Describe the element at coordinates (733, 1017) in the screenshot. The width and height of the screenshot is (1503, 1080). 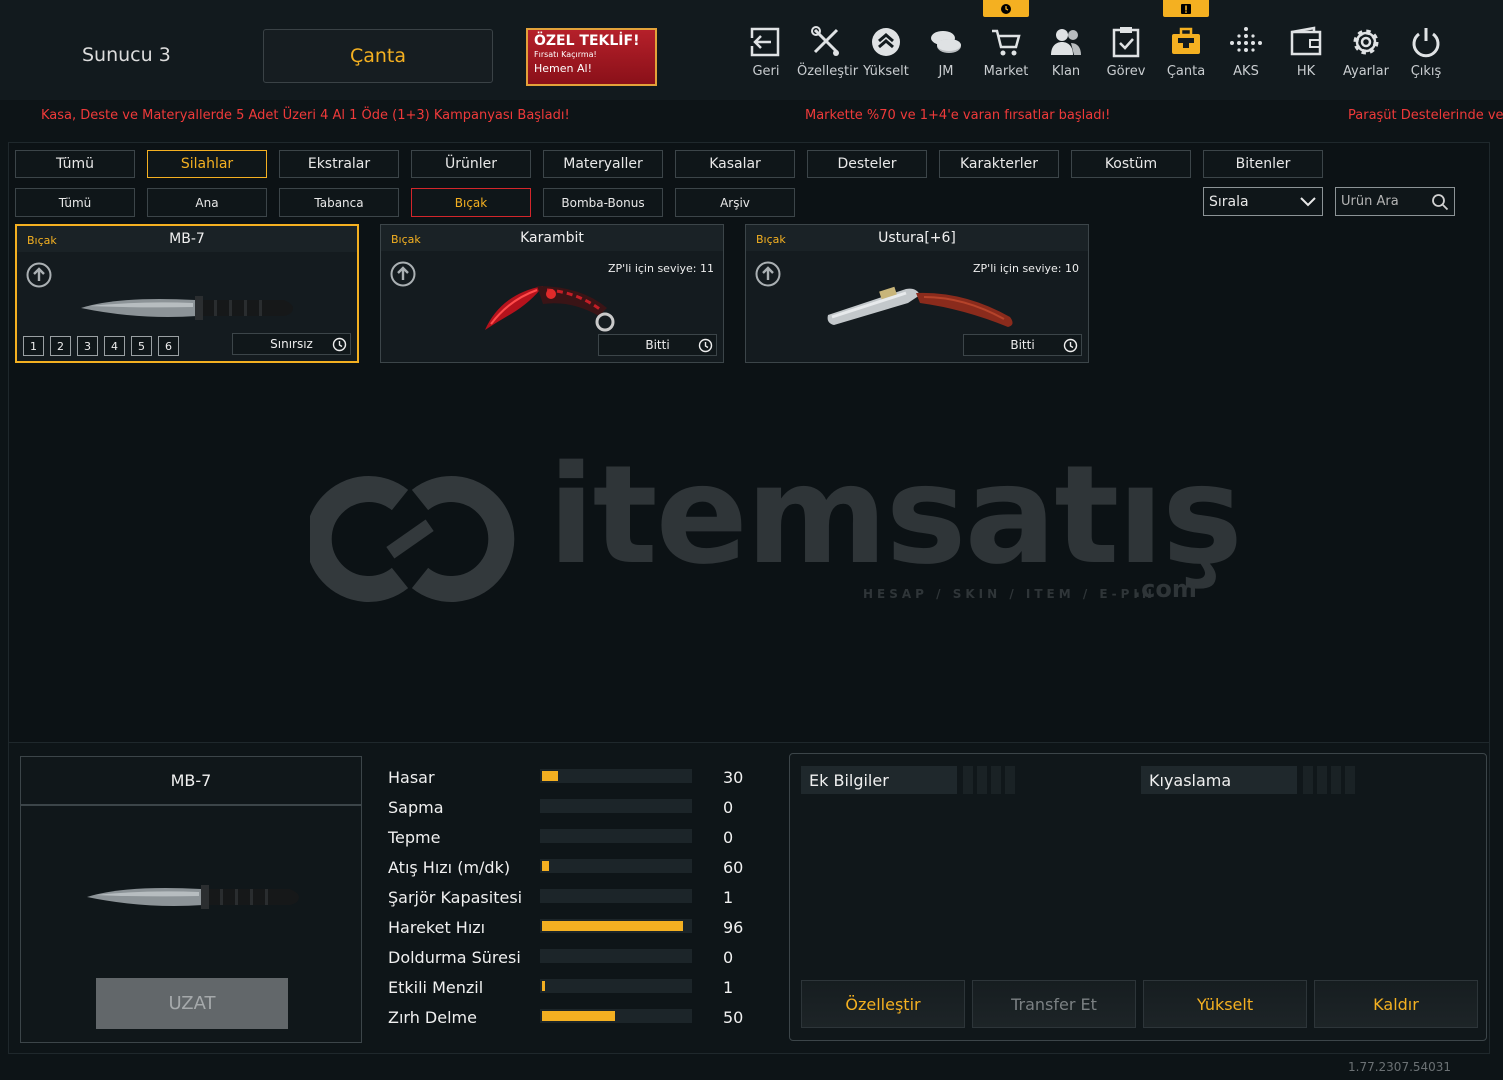
I see `stat-value: 50` at that location.